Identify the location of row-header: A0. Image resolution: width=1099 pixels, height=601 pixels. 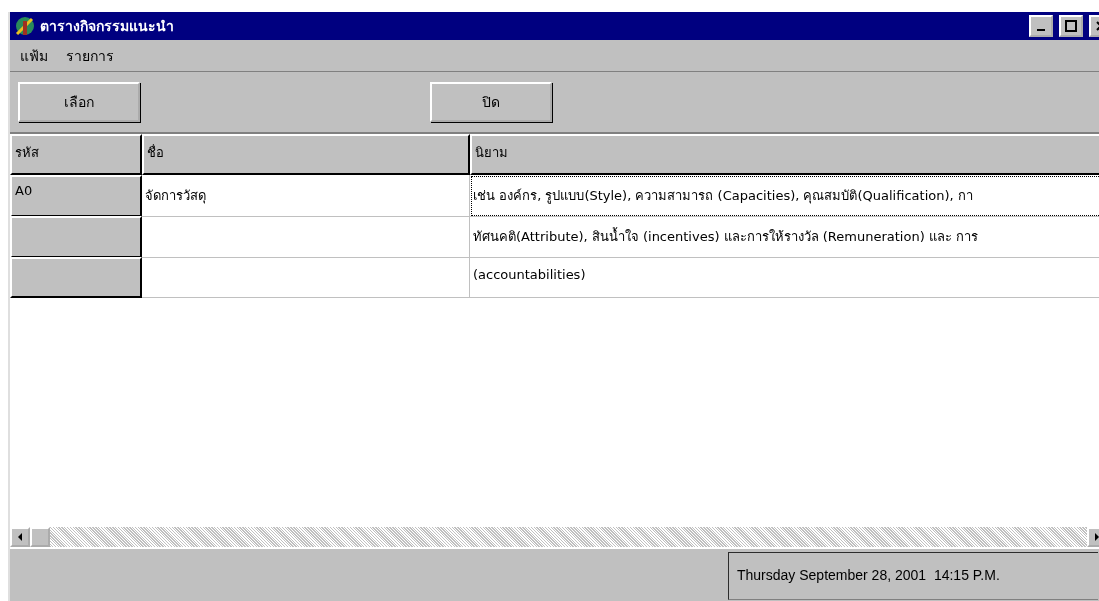
(76, 196).